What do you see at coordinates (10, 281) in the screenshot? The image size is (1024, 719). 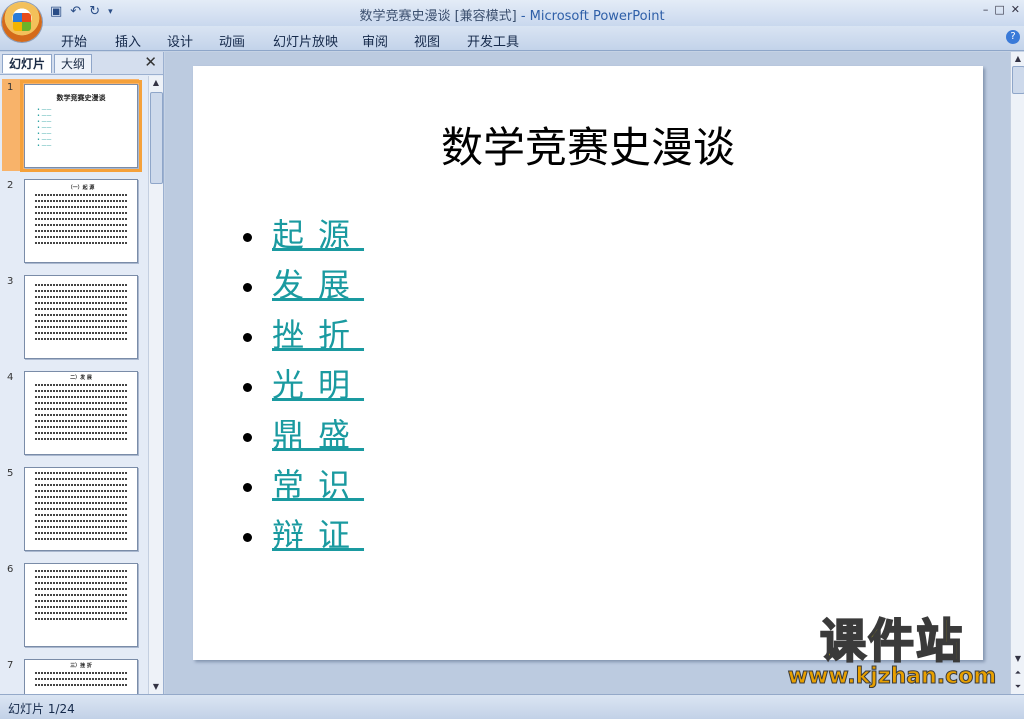 I see `thumbnail-number: 3` at bounding box center [10, 281].